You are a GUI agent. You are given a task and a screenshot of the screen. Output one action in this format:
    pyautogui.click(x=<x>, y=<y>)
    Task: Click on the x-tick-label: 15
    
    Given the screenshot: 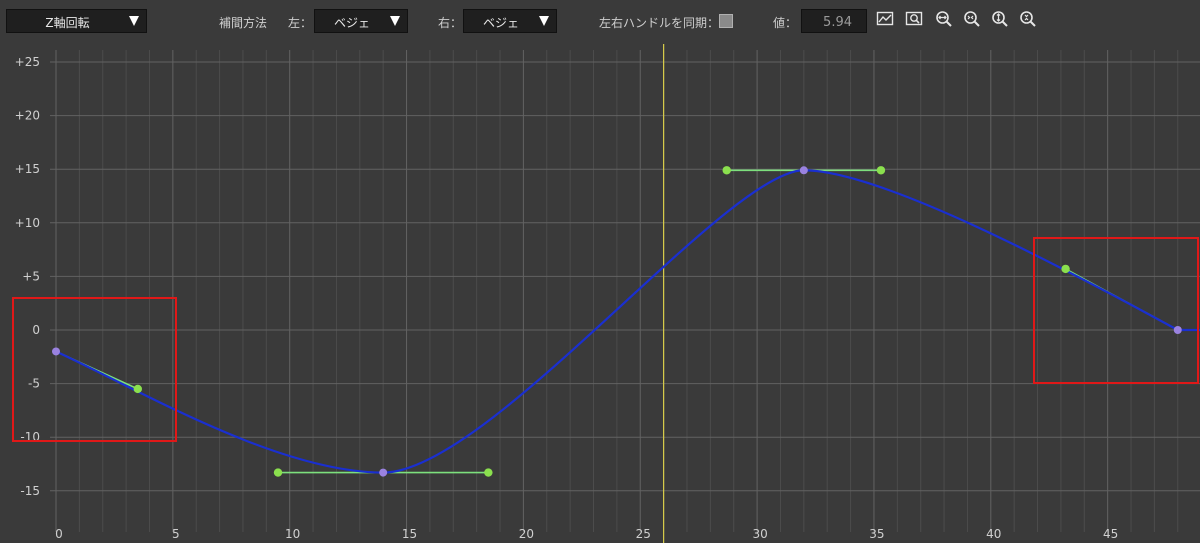 What is the action you would take?
    pyautogui.click(x=409, y=534)
    